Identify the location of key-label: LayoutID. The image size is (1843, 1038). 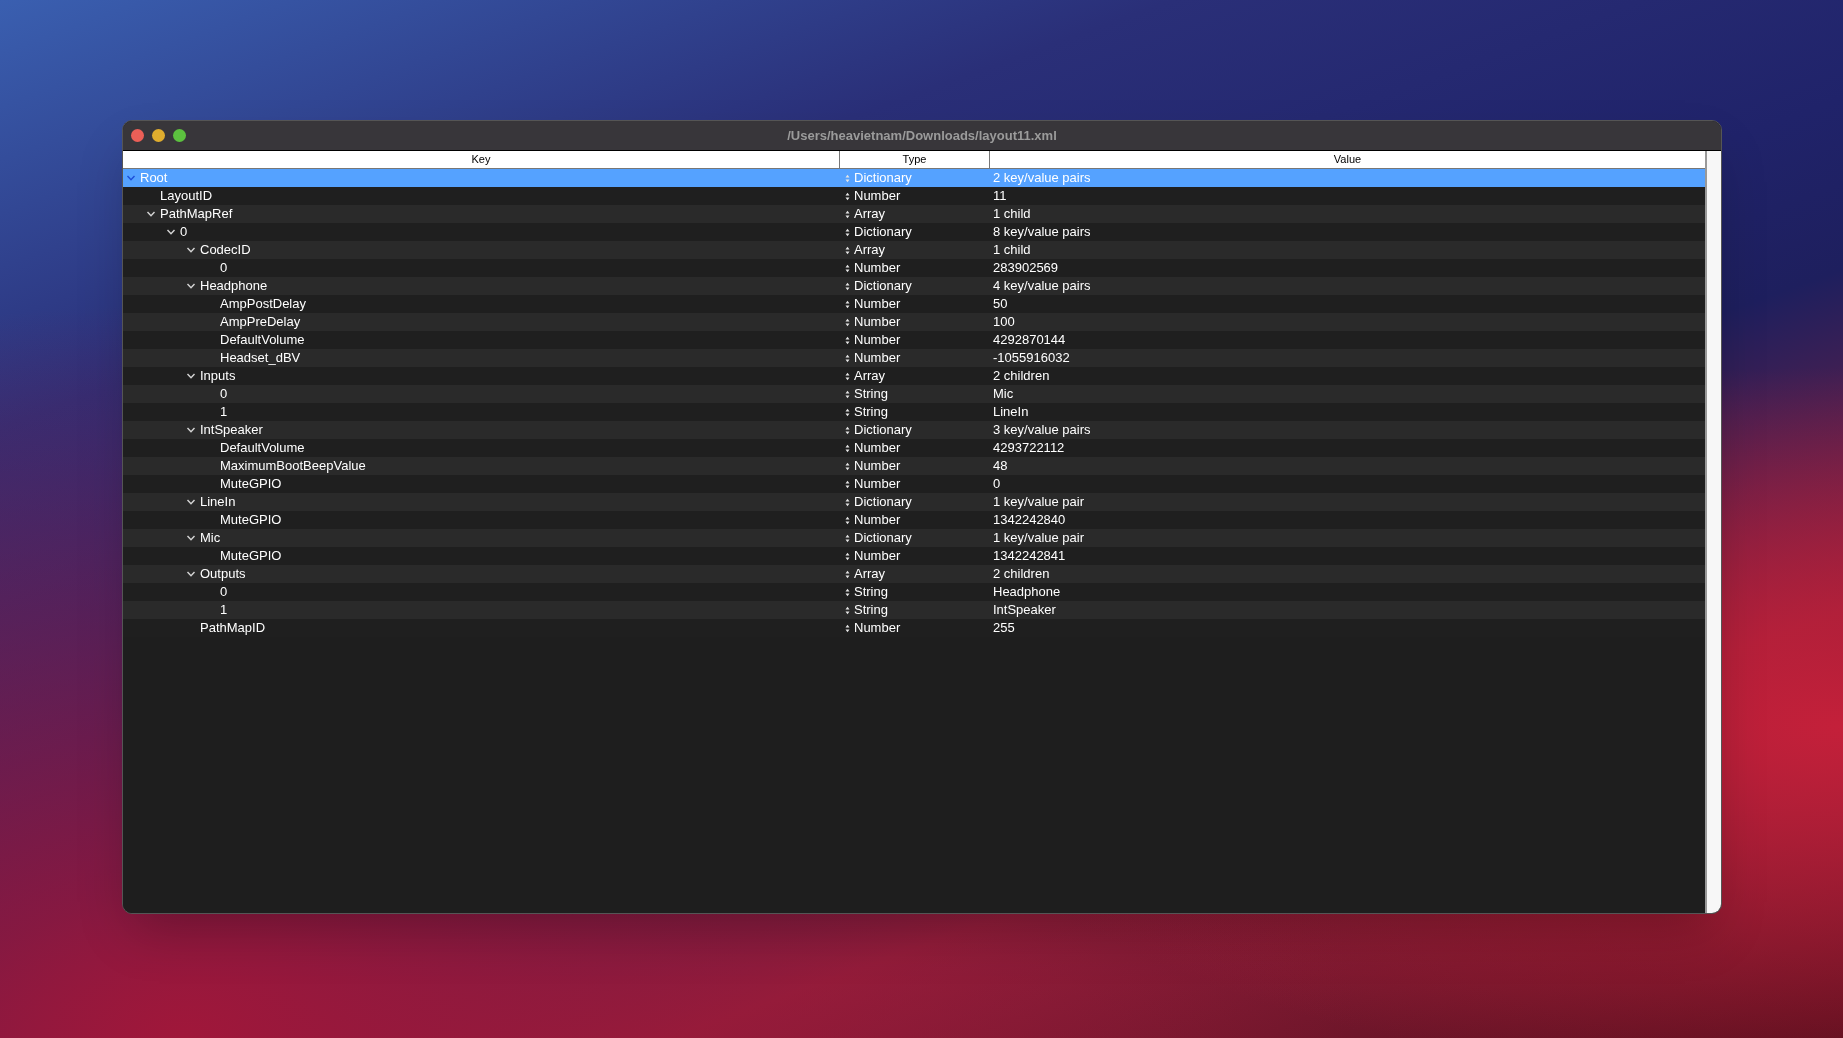
(186, 196).